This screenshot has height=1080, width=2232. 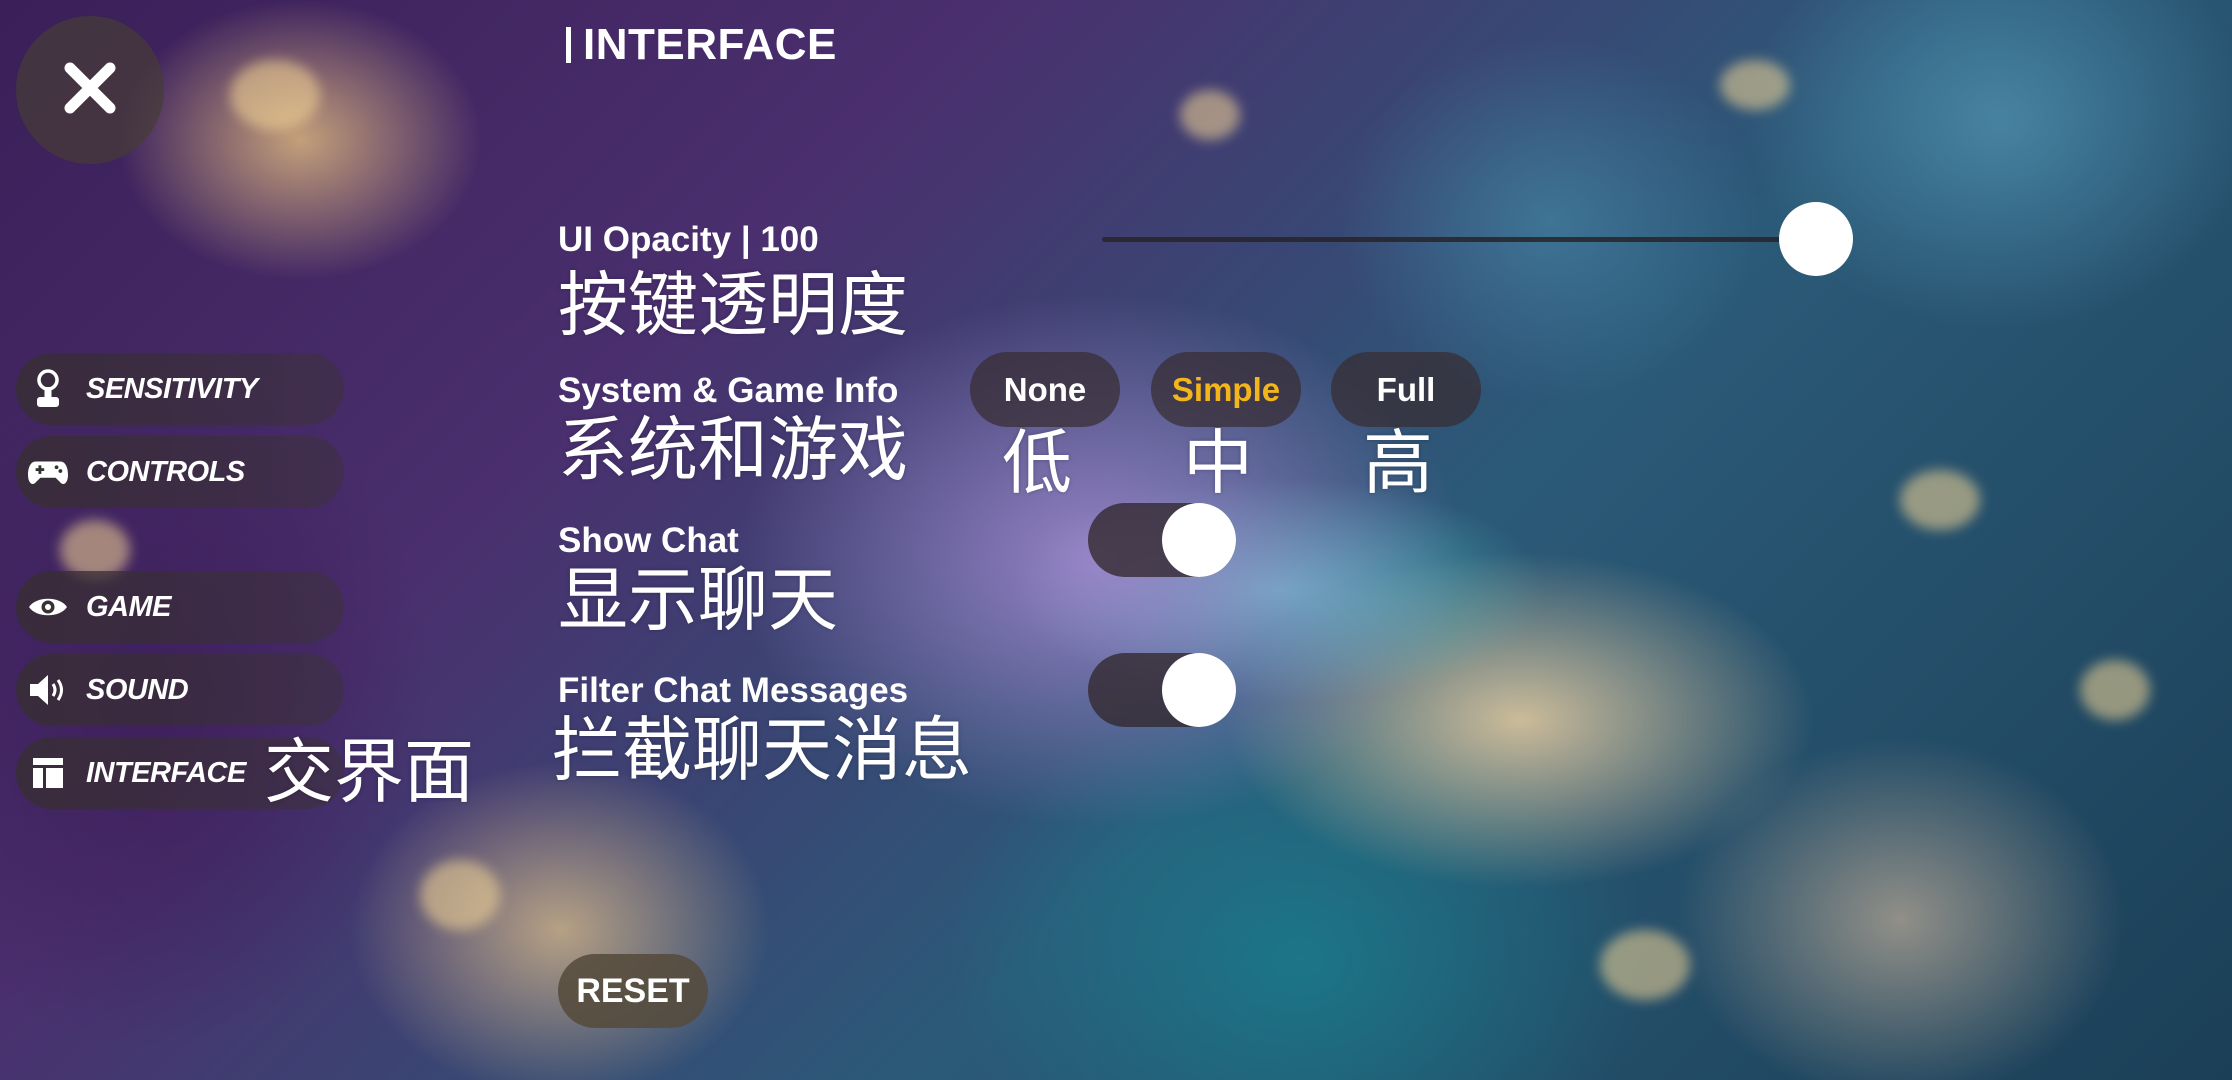 I want to click on close-icon, so click(x=90, y=90).